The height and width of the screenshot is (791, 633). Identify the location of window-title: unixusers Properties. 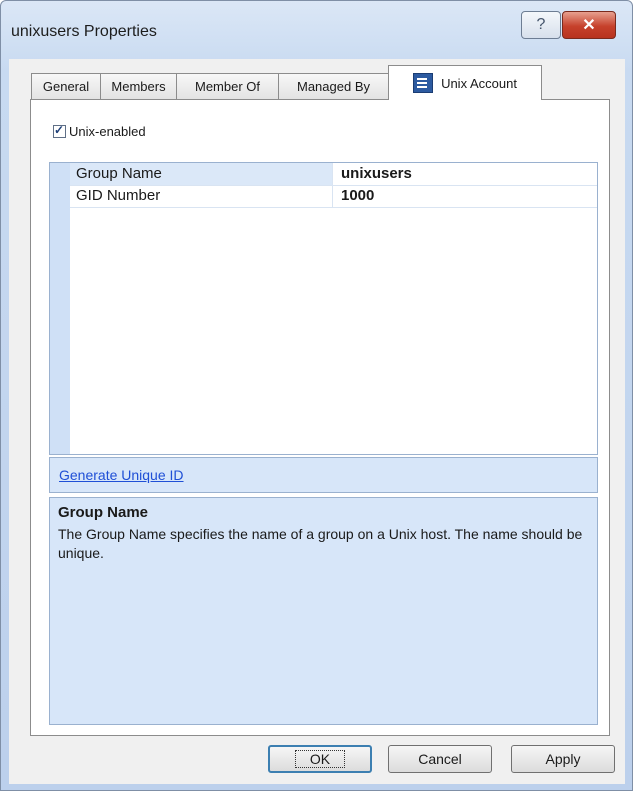
(84, 31).